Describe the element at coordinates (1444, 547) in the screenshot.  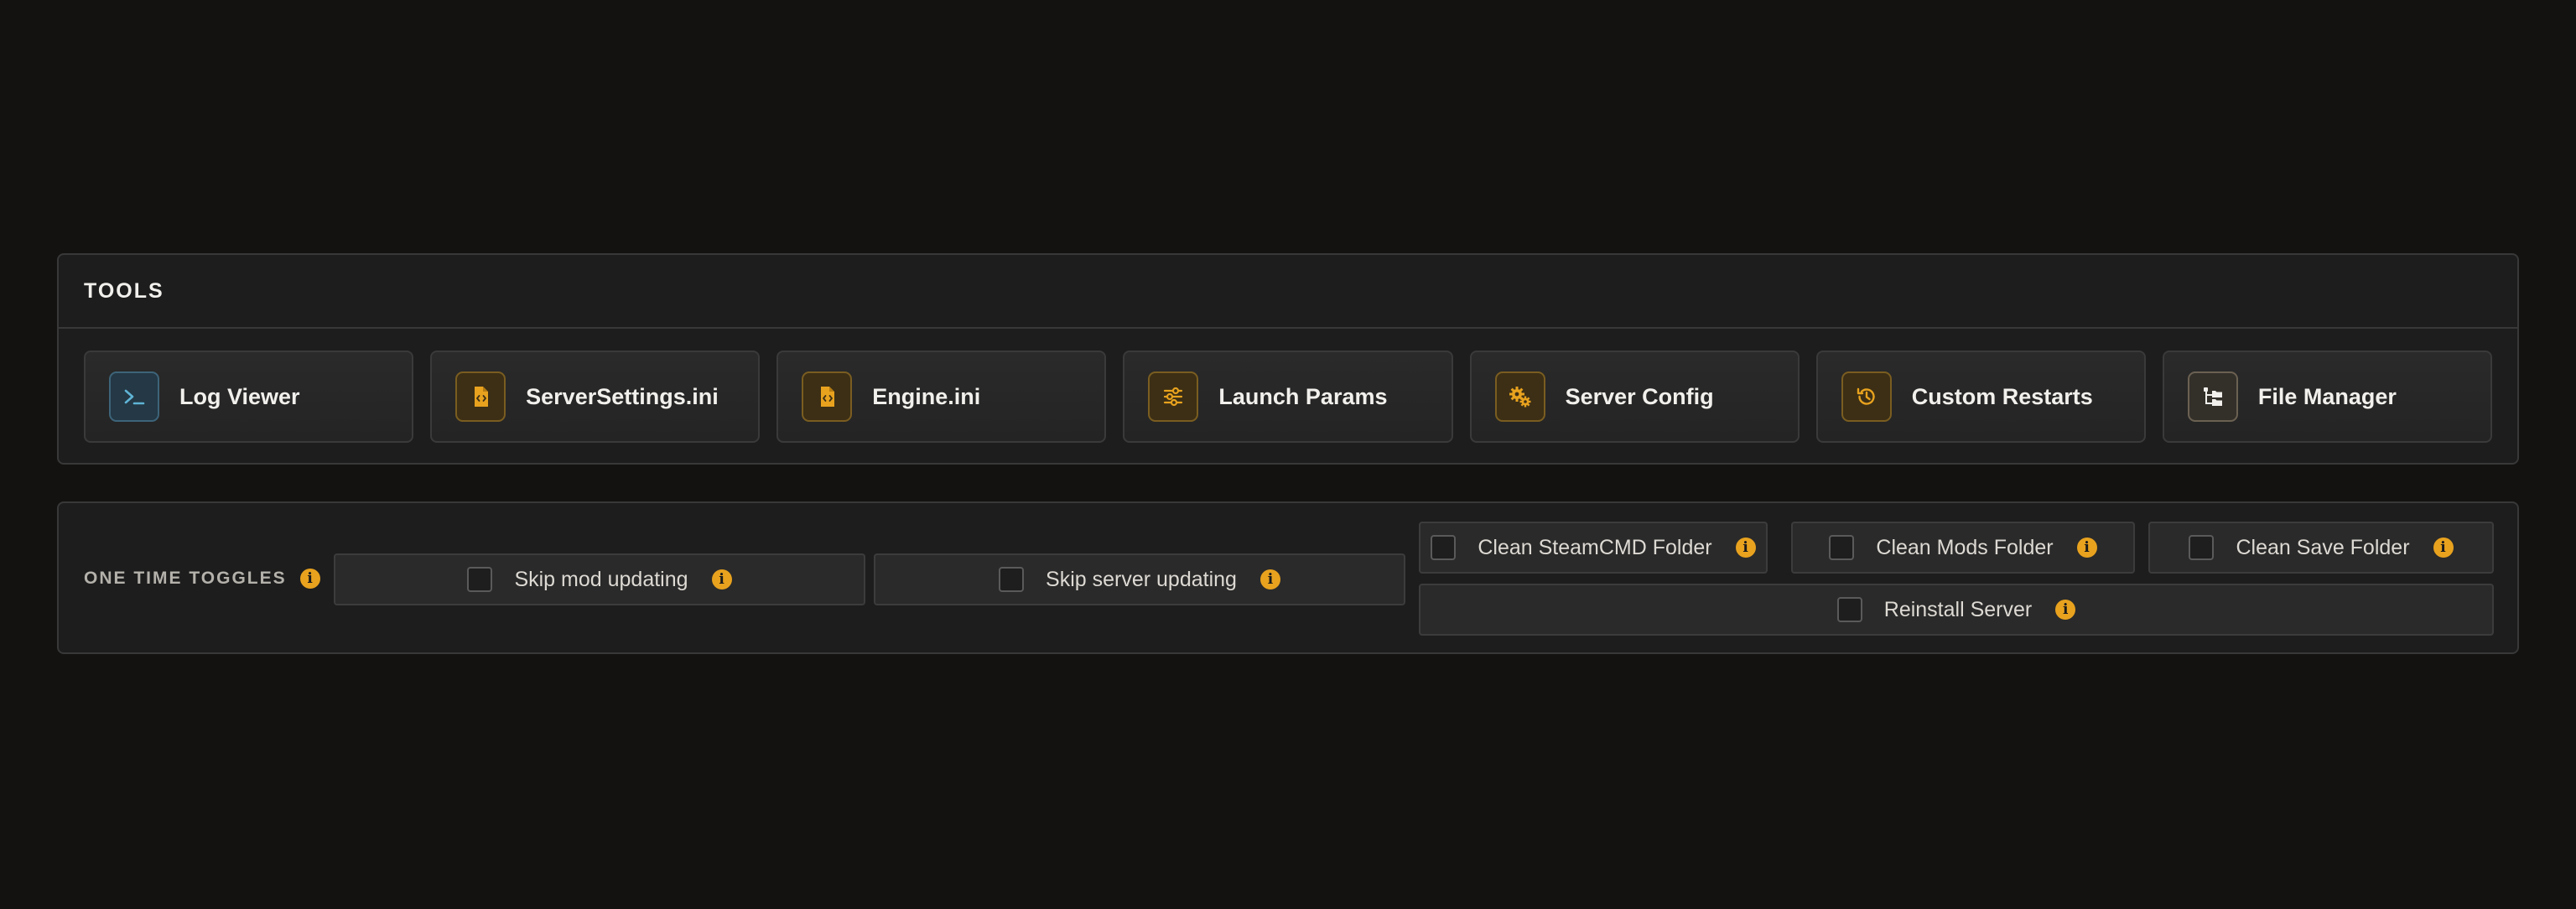
I see `clean-steamcmd-folder-checkbox` at that location.